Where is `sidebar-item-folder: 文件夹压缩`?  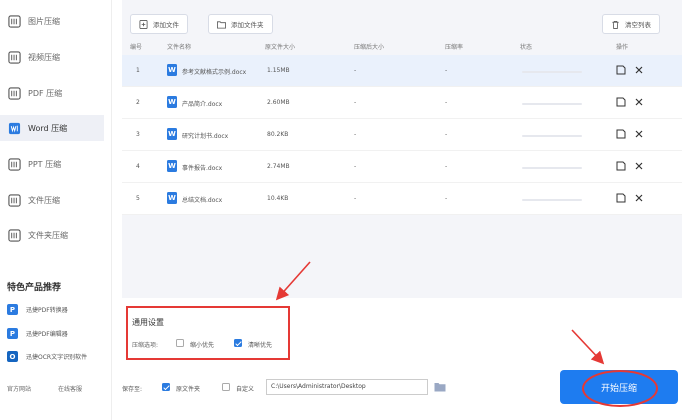 sidebar-item-folder: 文件夹压缩 is located at coordinates (52, 235).